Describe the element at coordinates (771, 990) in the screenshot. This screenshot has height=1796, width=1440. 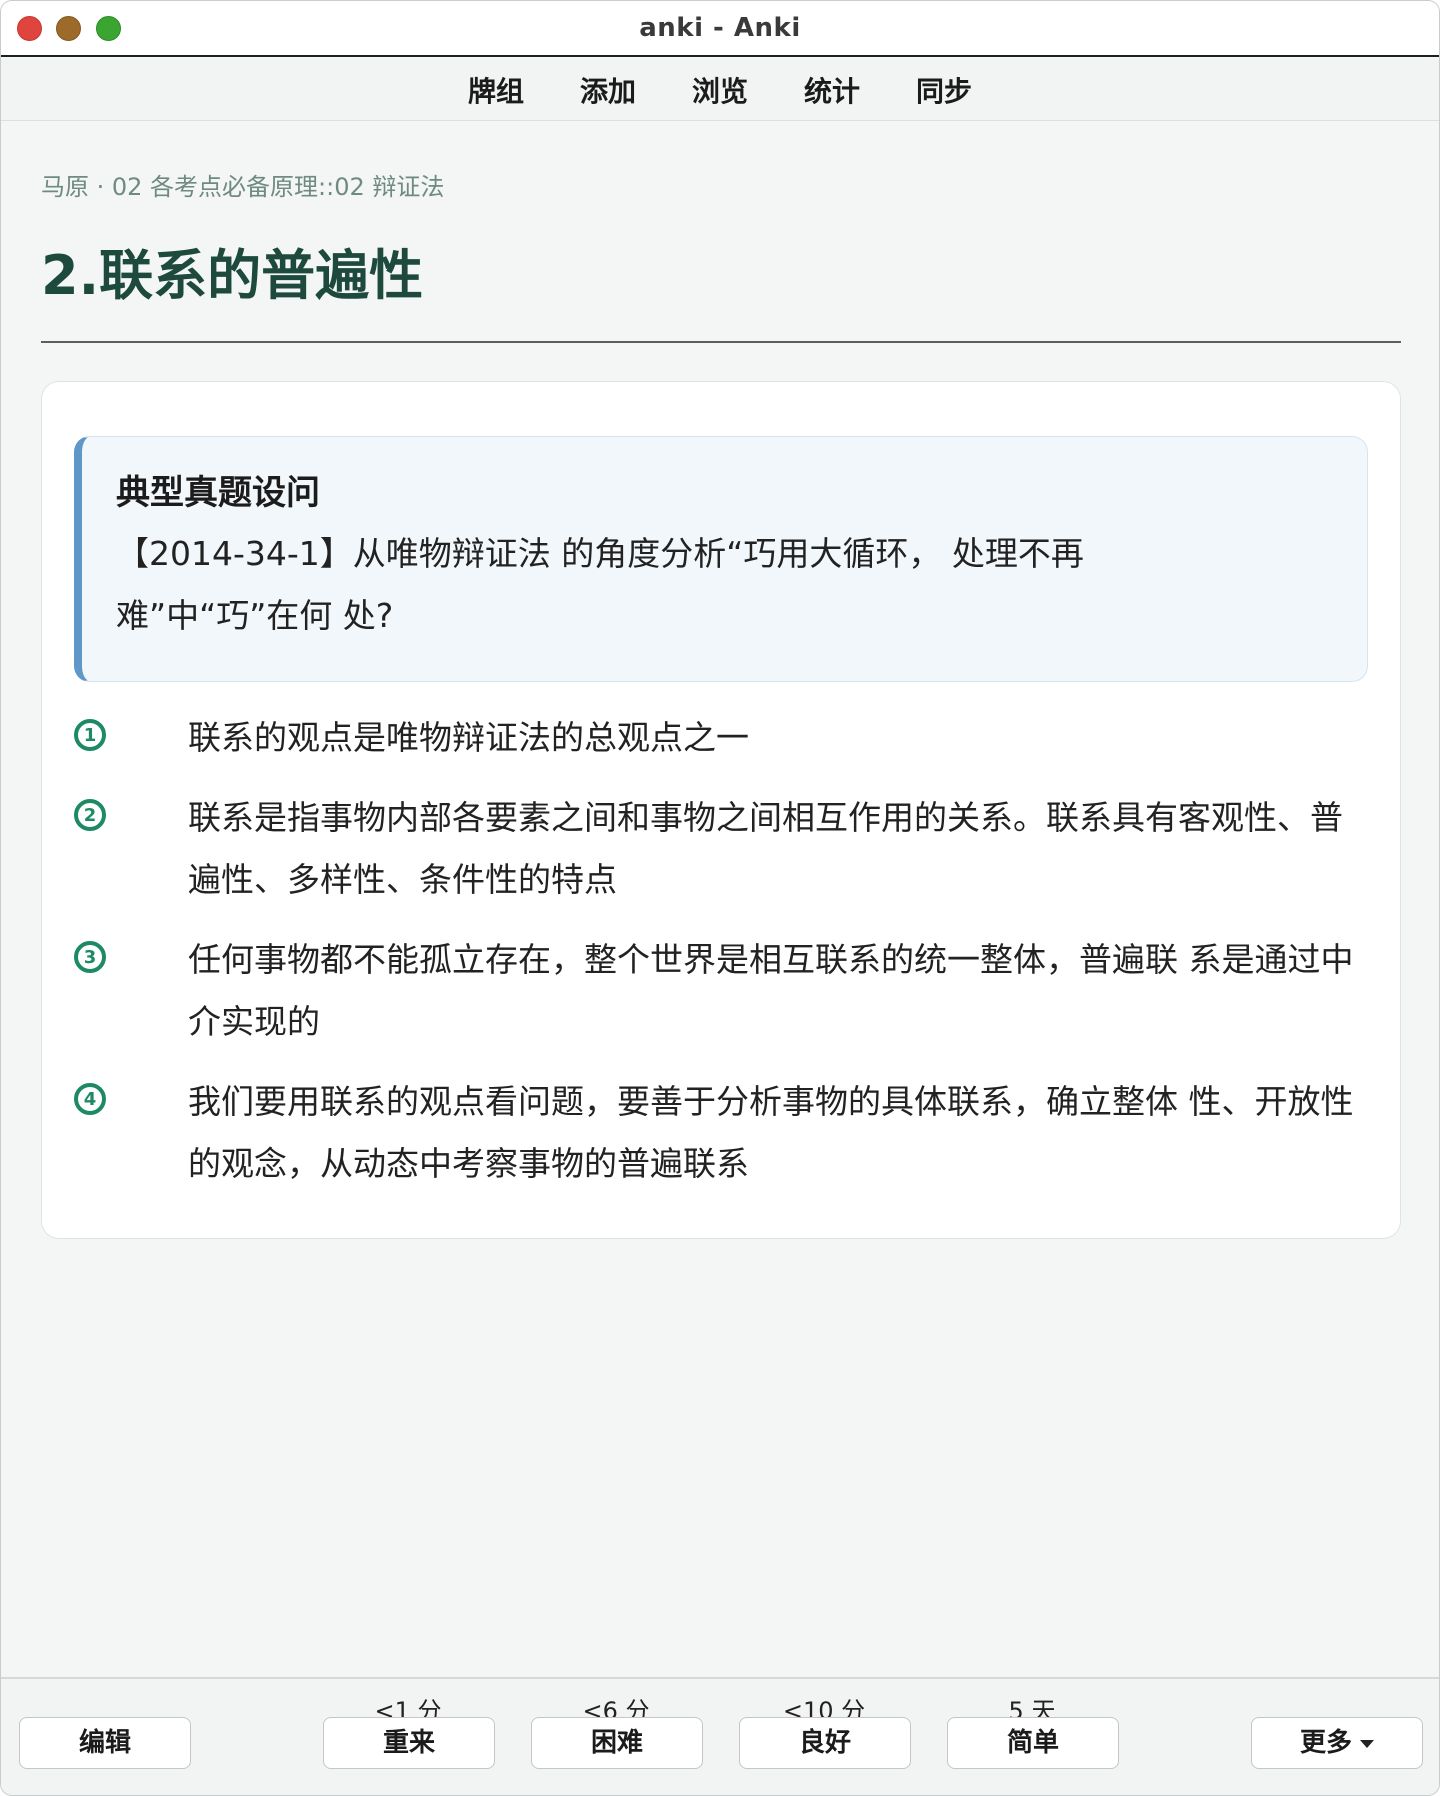
I see `point-text: 任何事物都不能孤立存在，整个世界是相互联系的统一整体，普遍联 系是通过中介实现的` at that location.